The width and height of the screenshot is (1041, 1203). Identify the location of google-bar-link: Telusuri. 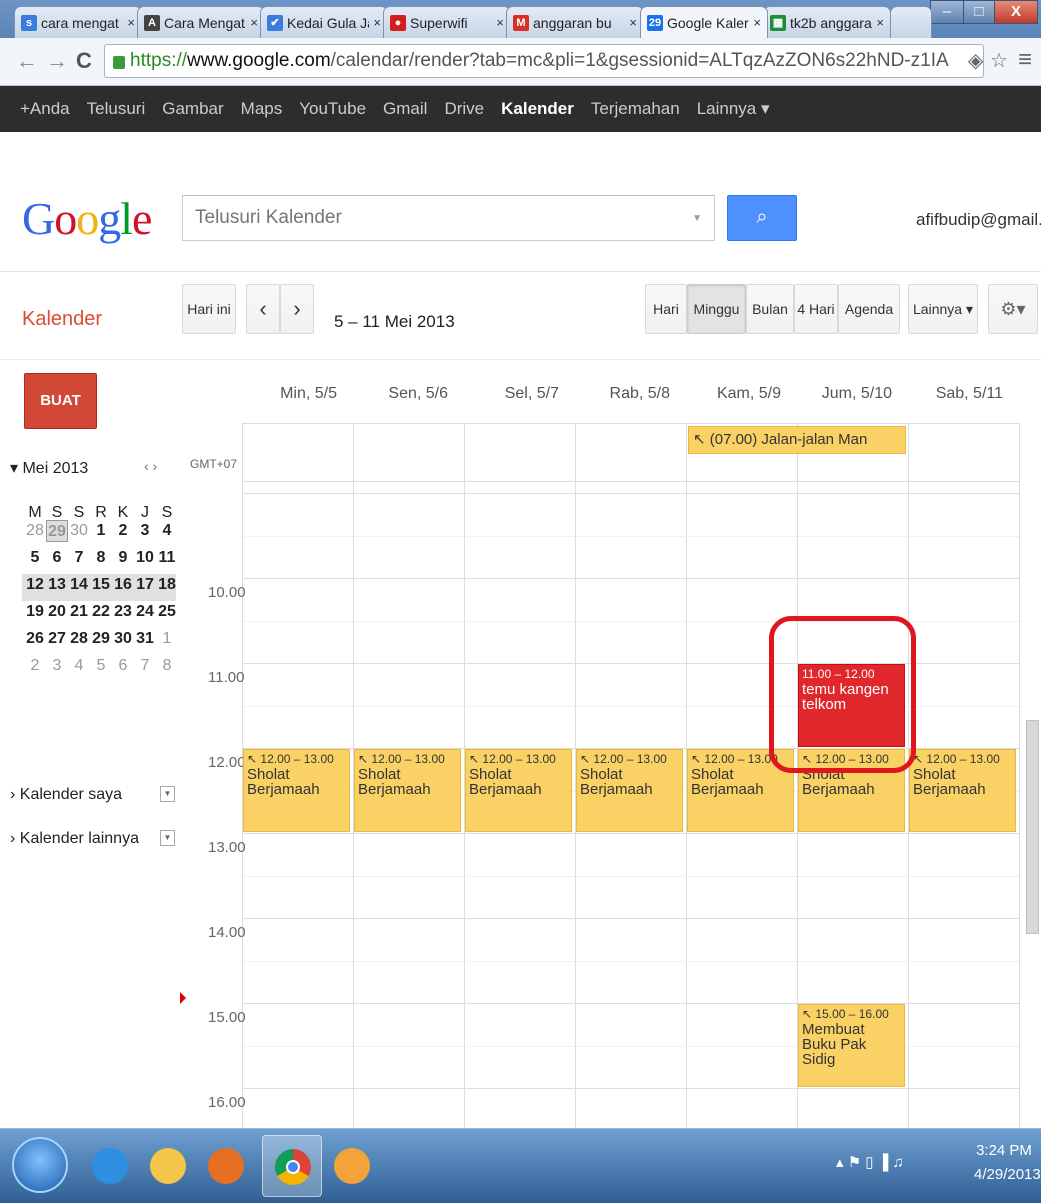
(116, 109).